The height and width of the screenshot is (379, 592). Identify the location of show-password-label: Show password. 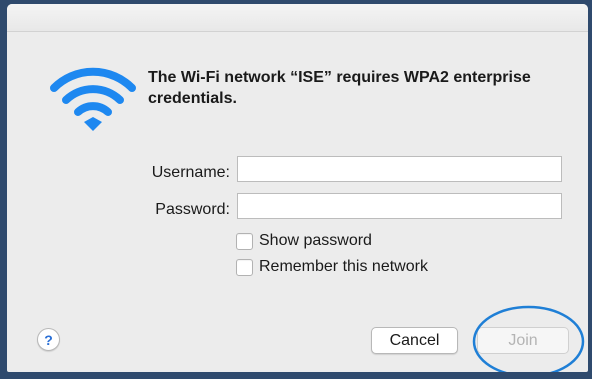
(315, 240).